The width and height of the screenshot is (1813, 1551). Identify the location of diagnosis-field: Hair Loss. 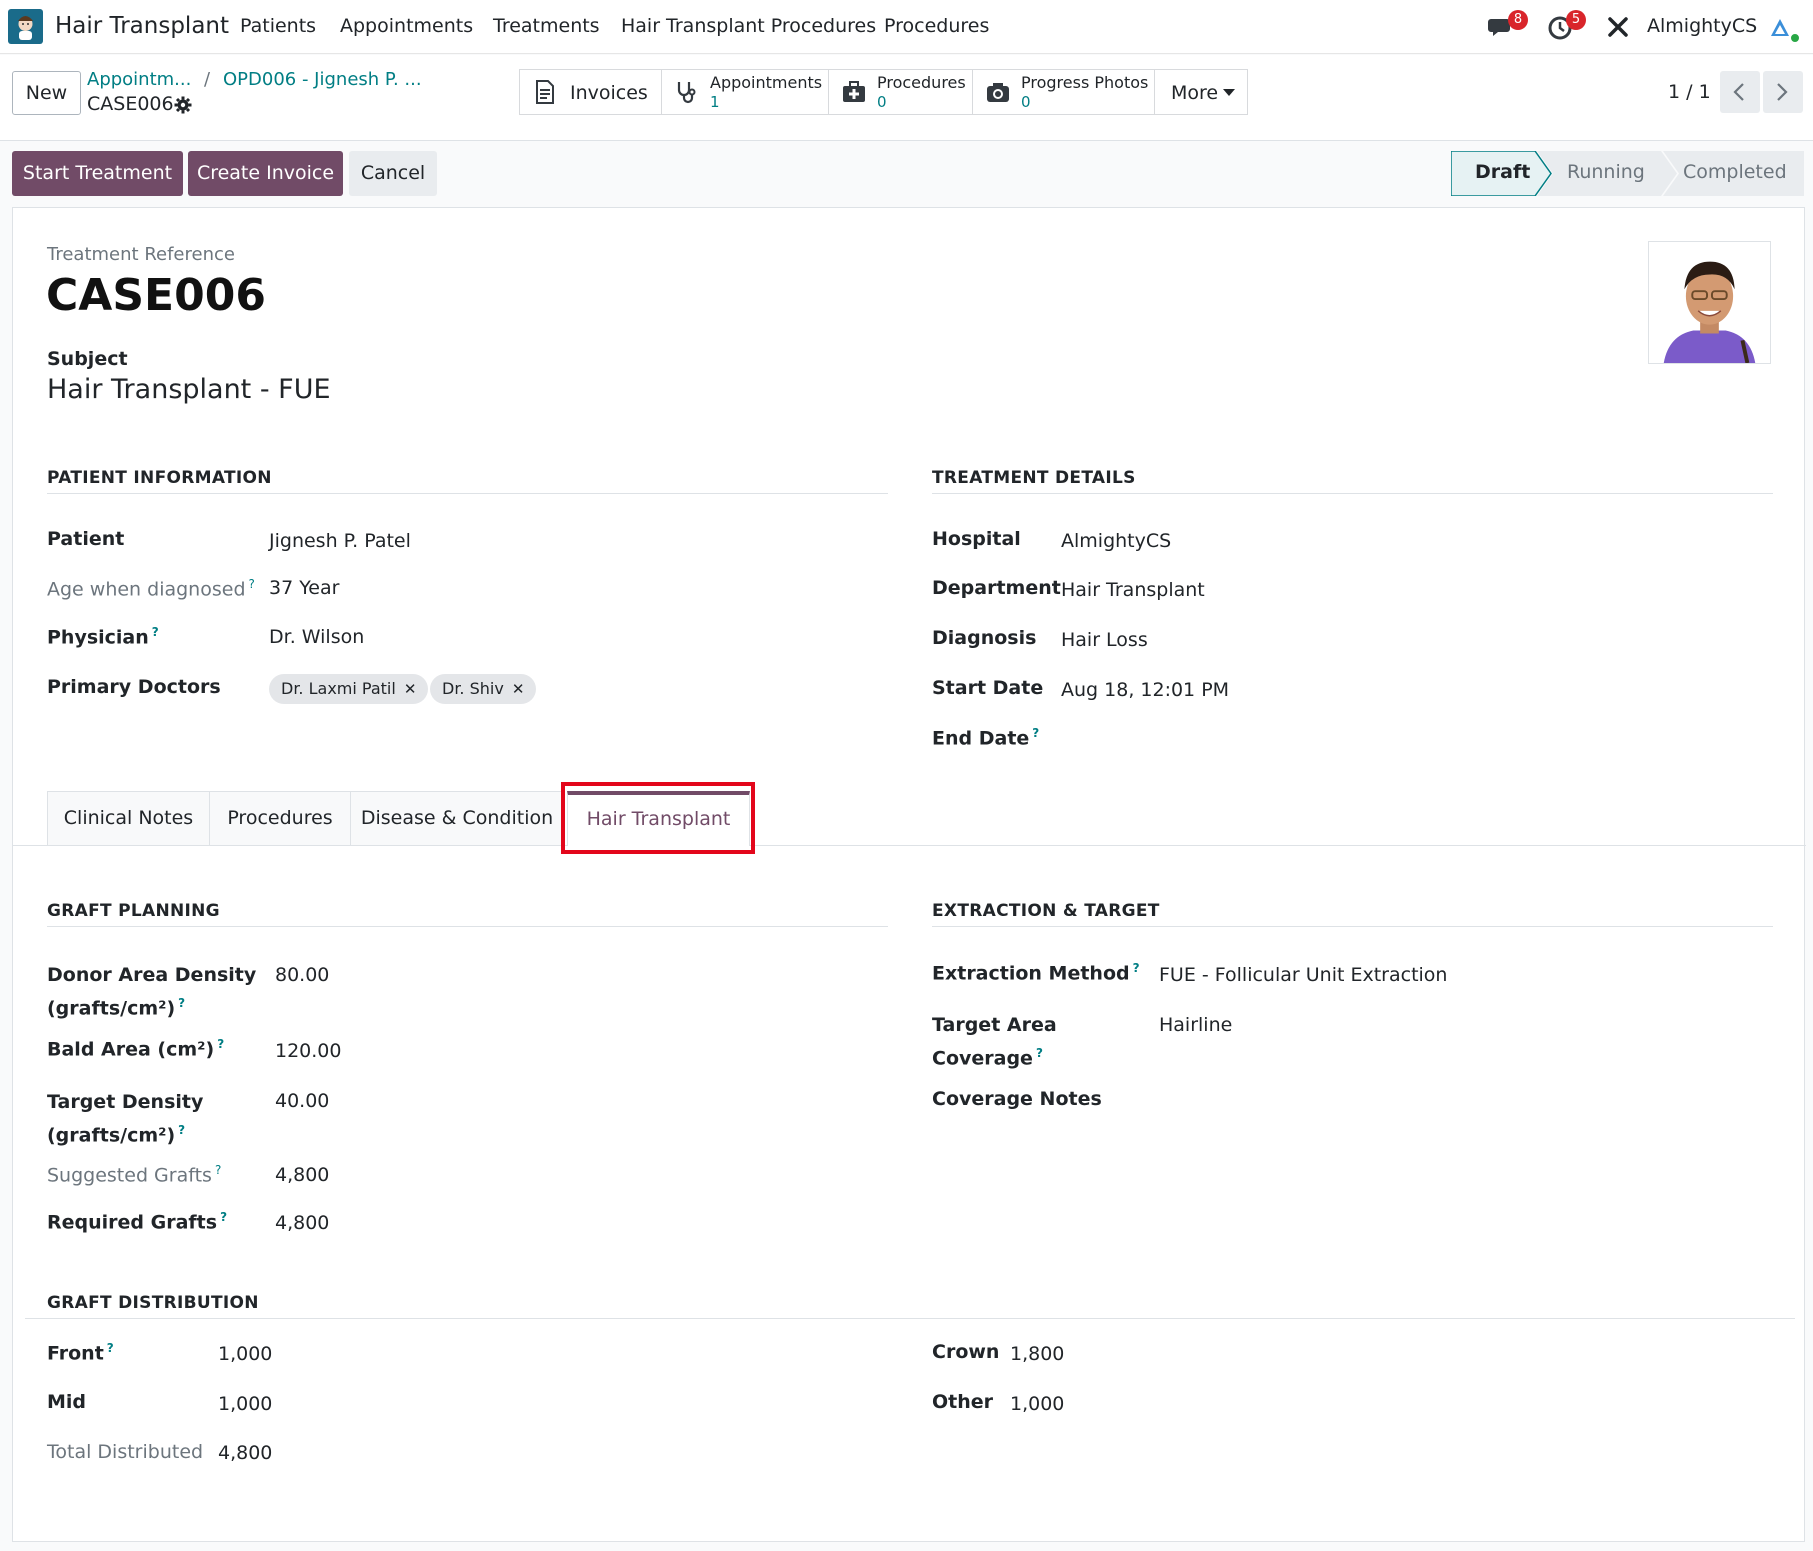
(1104, 640).